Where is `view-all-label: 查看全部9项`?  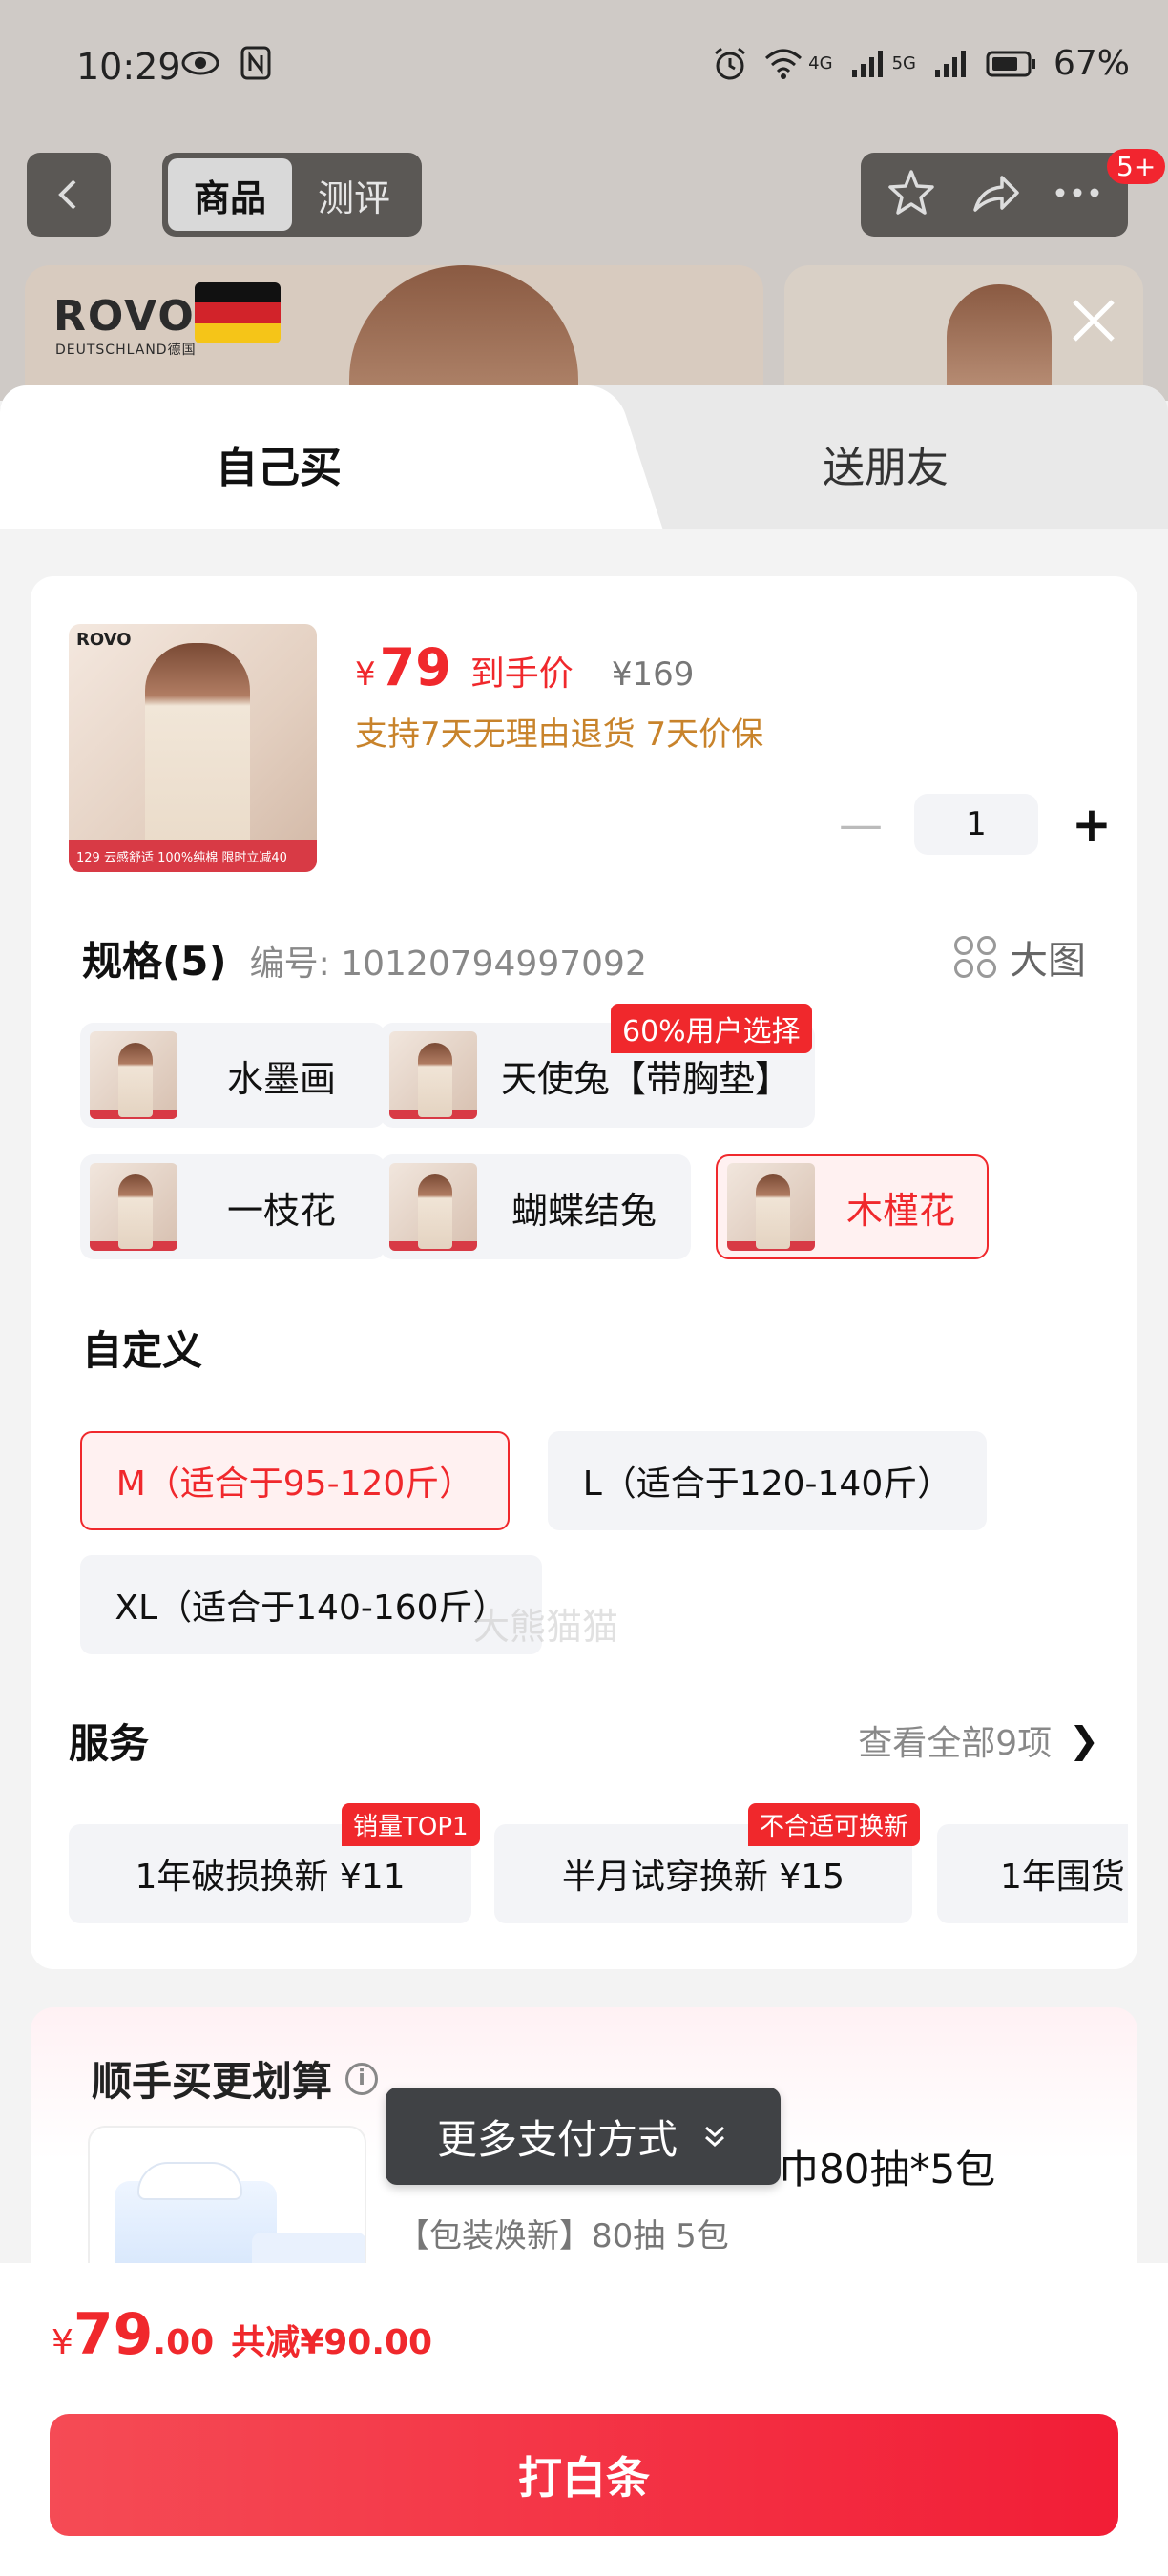 view-all-label: 查看全部9项 is located at coordinates (956, 1743).